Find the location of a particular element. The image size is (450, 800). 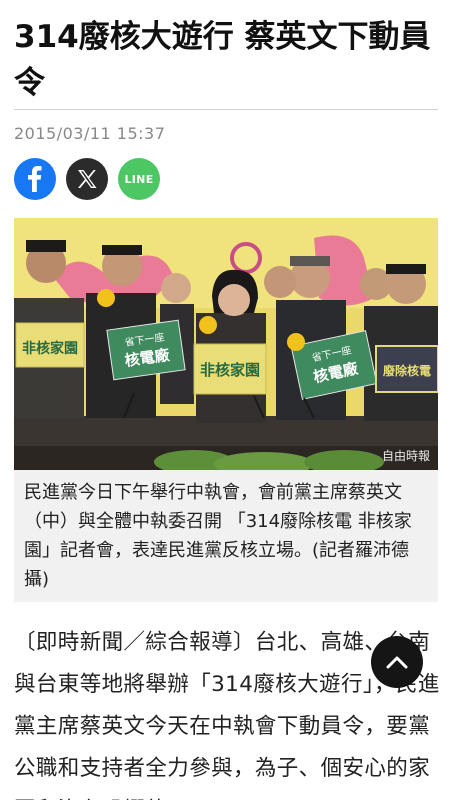

article-timestamp: 2015/03/11 15:37 is located at coordinates (90, 133).